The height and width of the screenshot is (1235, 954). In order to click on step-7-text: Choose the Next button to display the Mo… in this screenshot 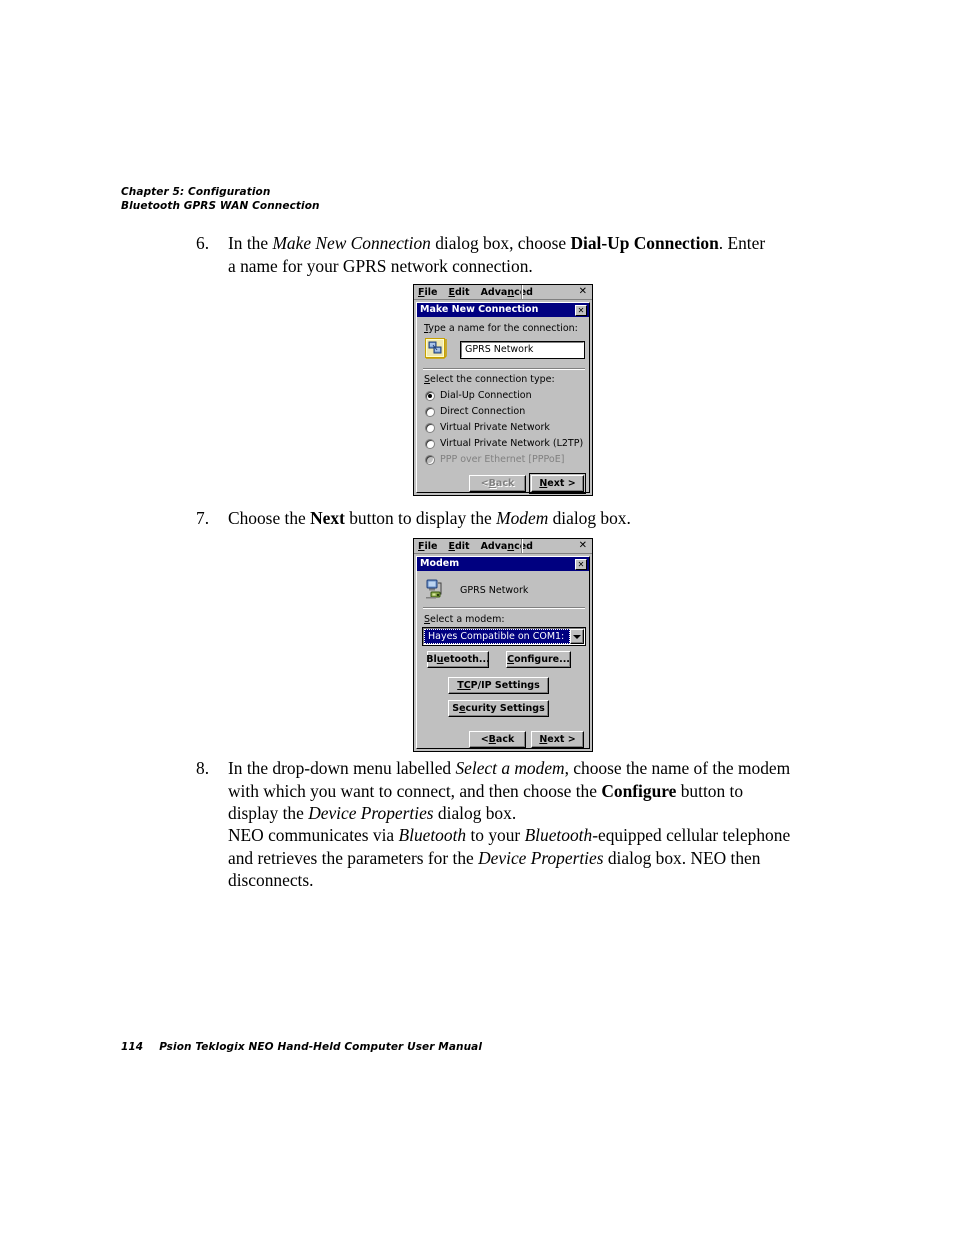, I will do `click(497, 518)`.